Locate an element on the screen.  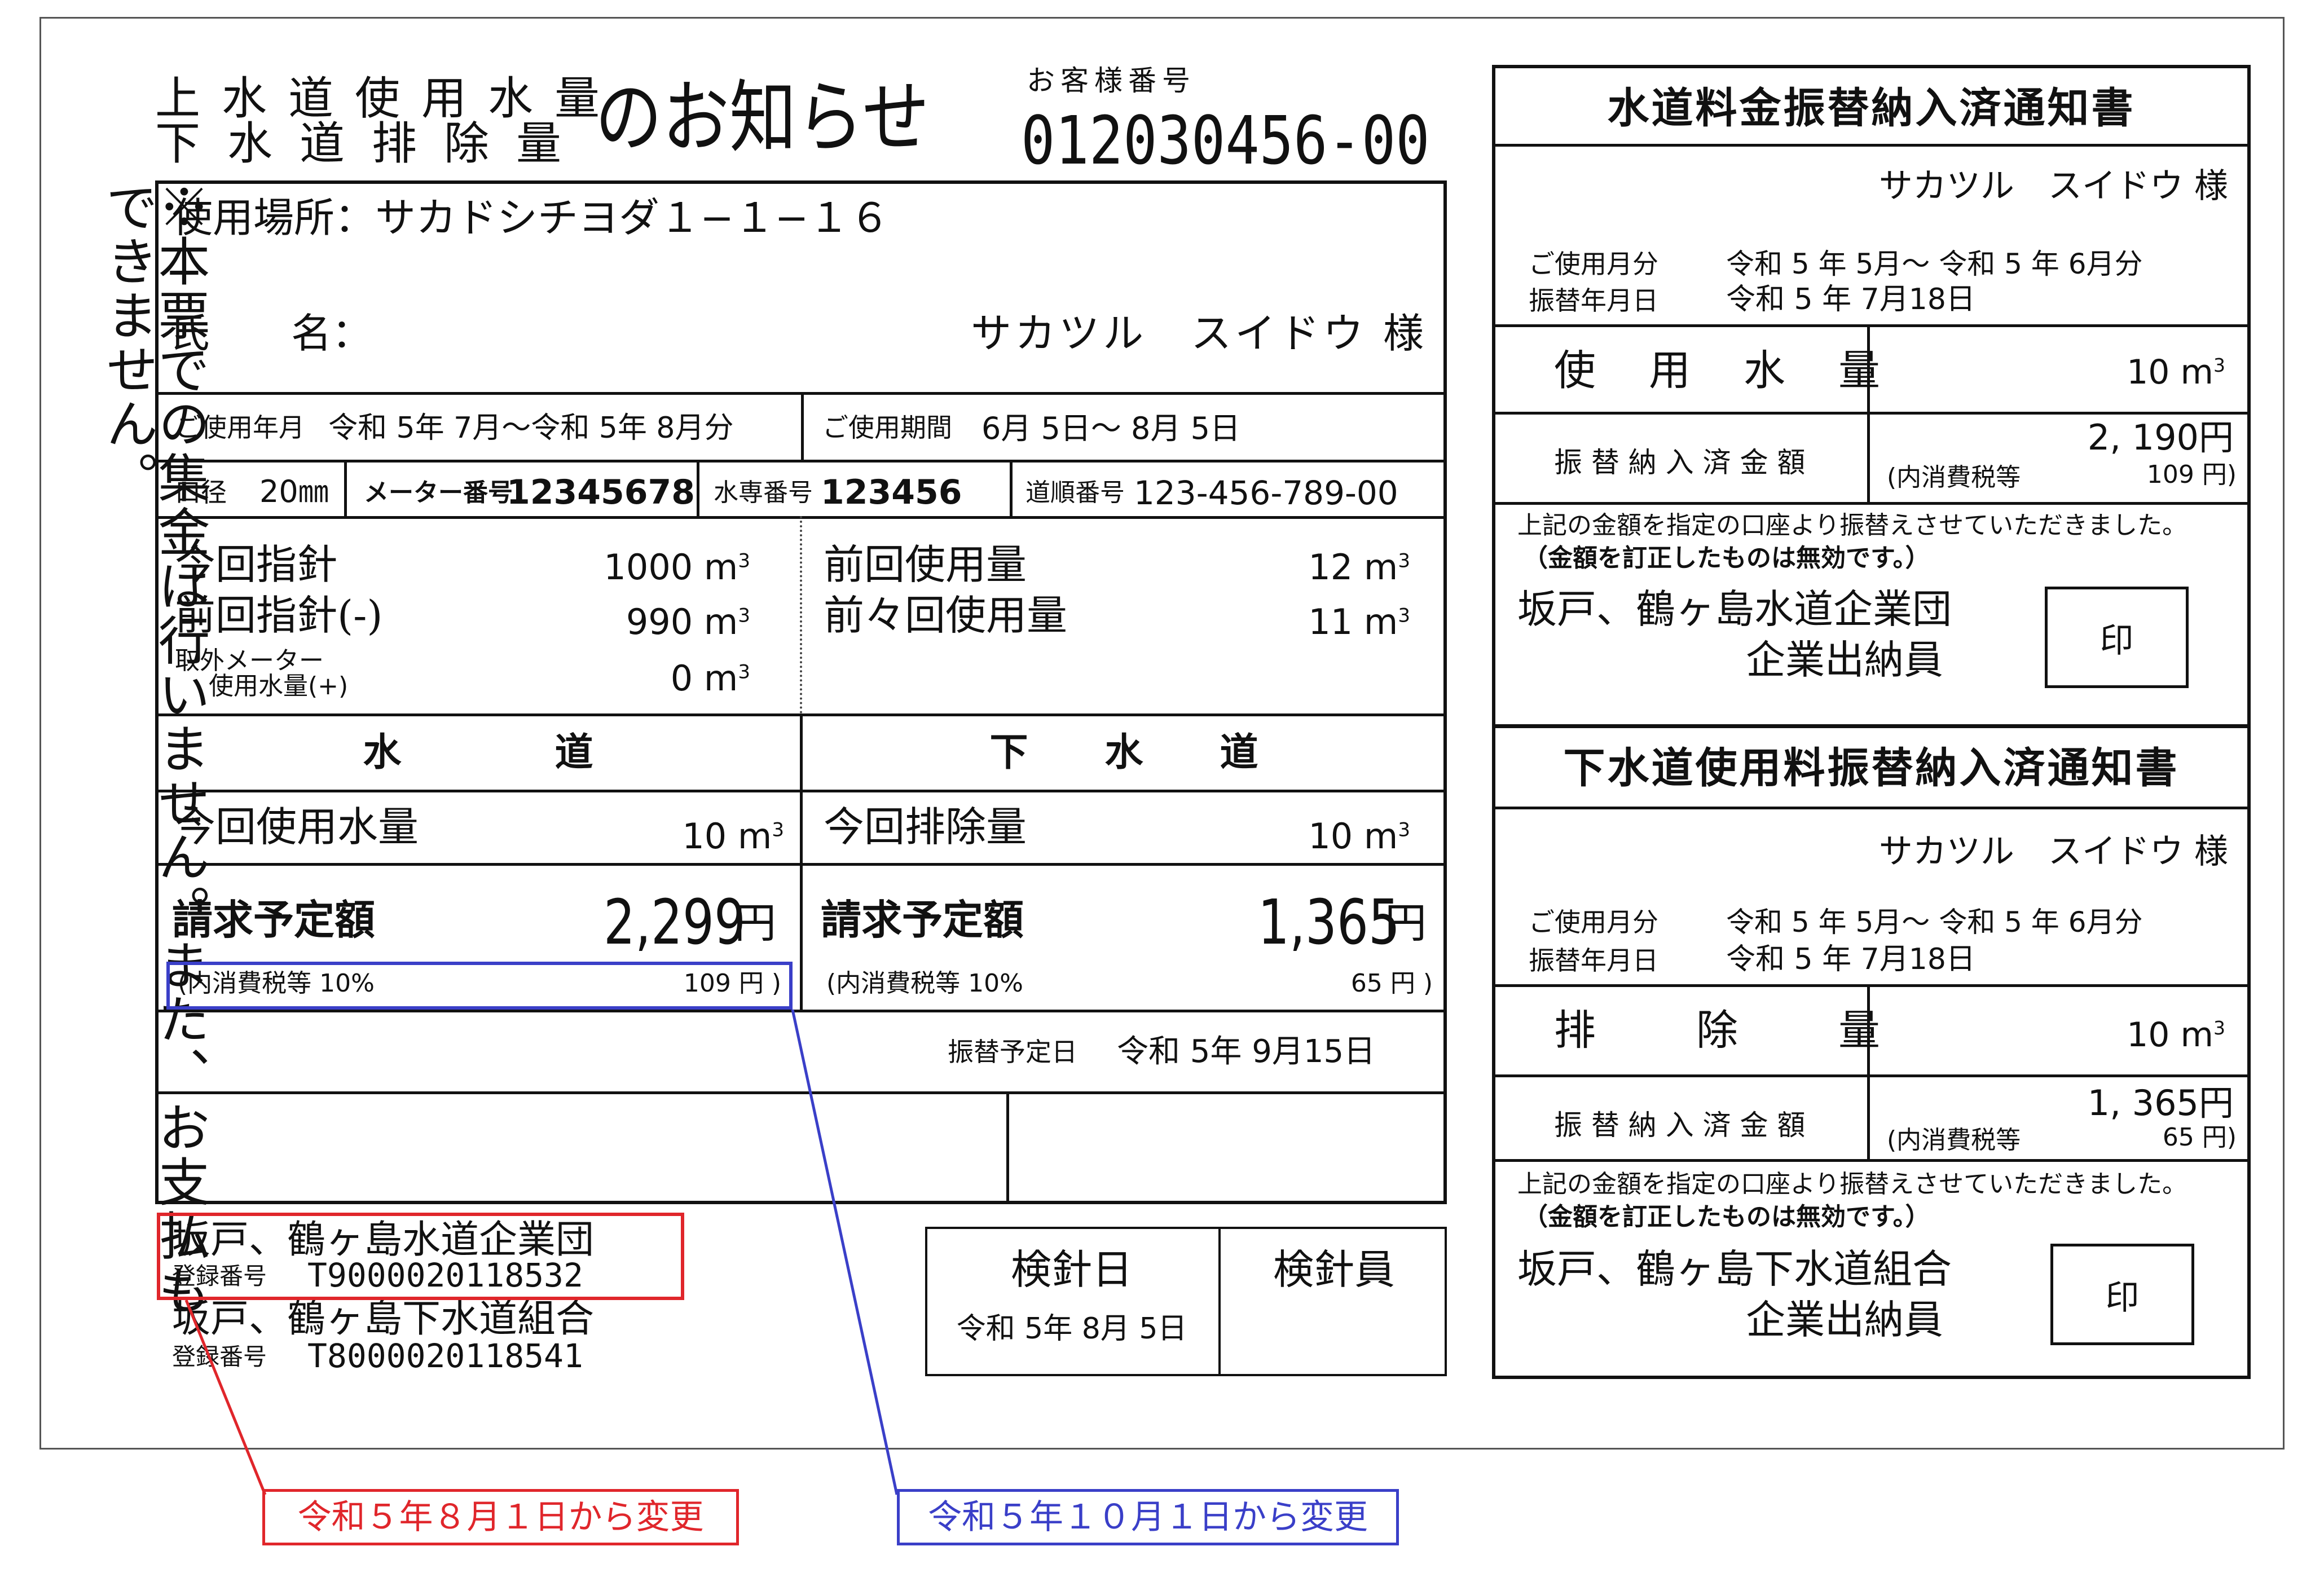
blue-callout-line is located at coordinates (845, 1252).